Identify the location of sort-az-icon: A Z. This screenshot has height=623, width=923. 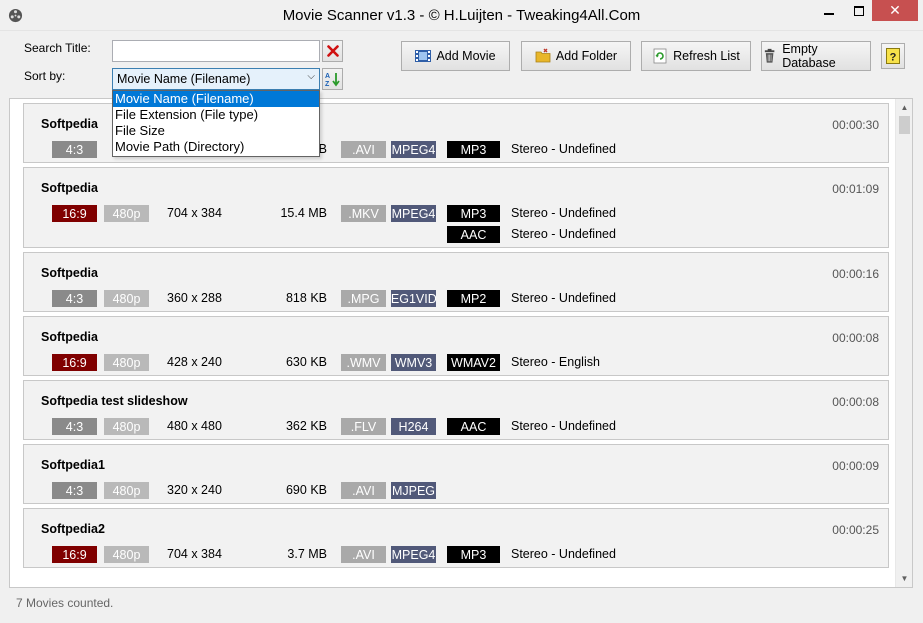
(332, 80).